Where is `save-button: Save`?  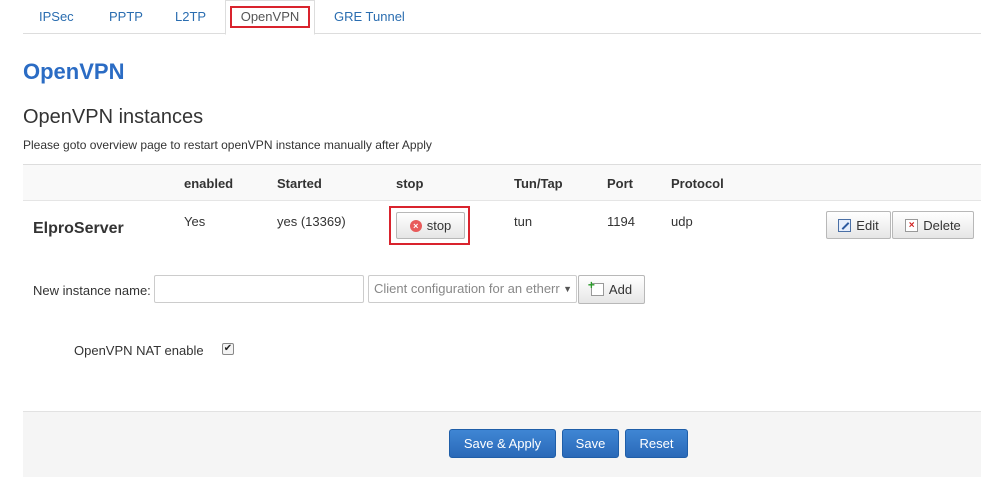
save-button: Save is located at coordinates (590, 443).